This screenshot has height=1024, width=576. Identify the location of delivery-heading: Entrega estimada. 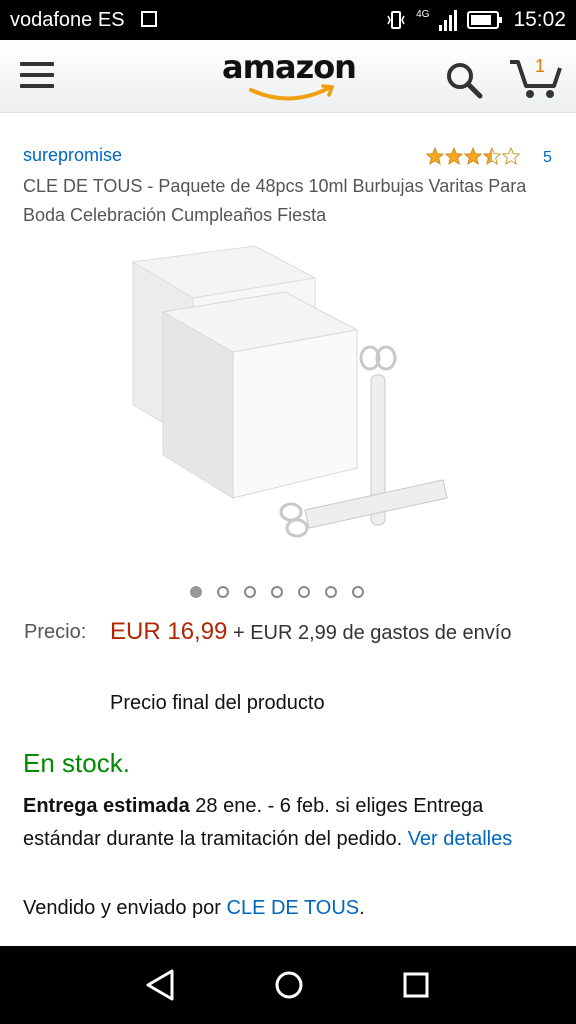
(106, 806).